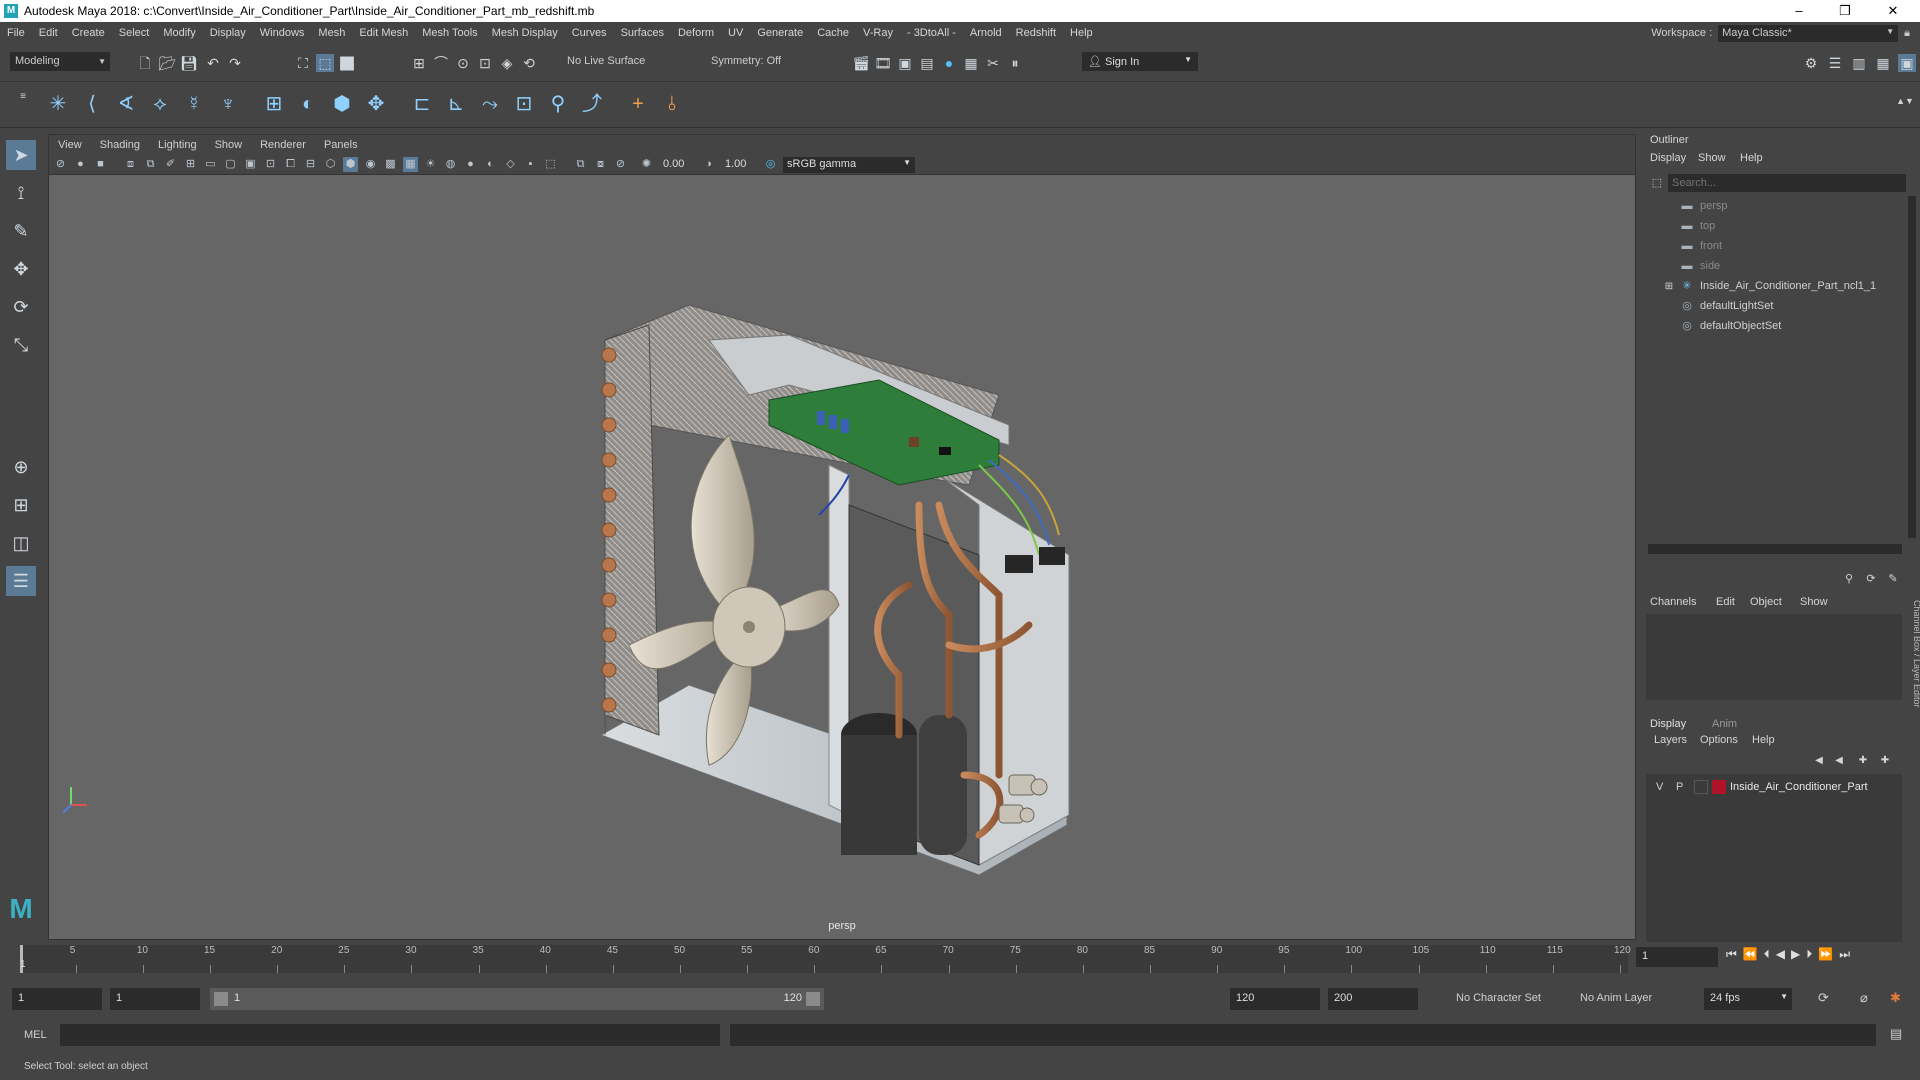  I want to click on sign-in-button: 👤︎ Sign In ▼, so click(1140, 61).